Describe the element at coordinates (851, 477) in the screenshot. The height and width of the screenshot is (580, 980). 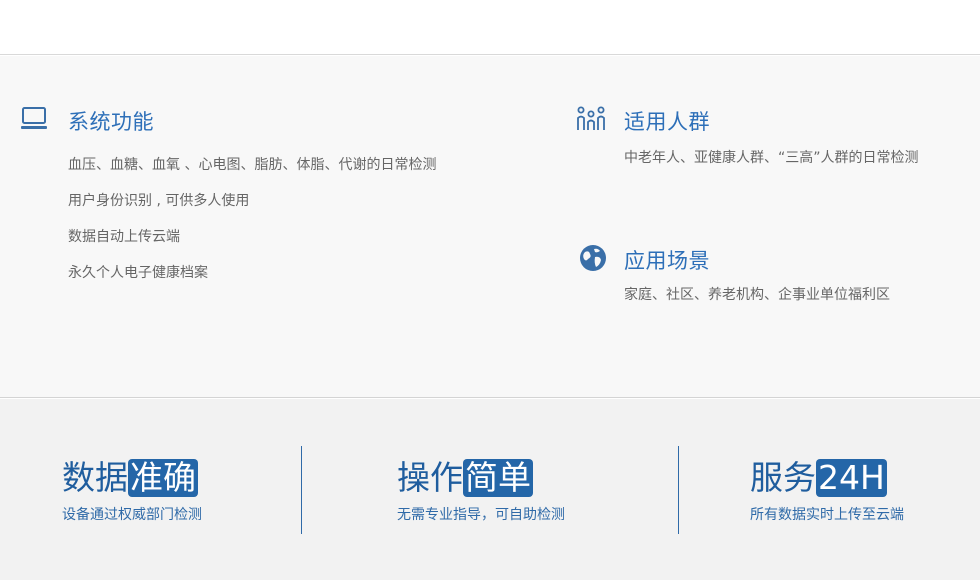
I see `stat-title-highlight: 24H` at that location.